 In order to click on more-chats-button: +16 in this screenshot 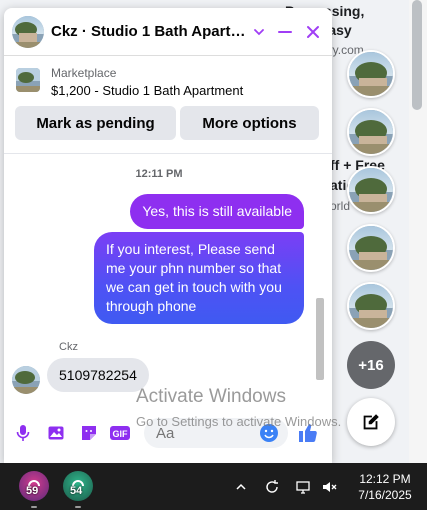, I will do `click(371, 365)`.